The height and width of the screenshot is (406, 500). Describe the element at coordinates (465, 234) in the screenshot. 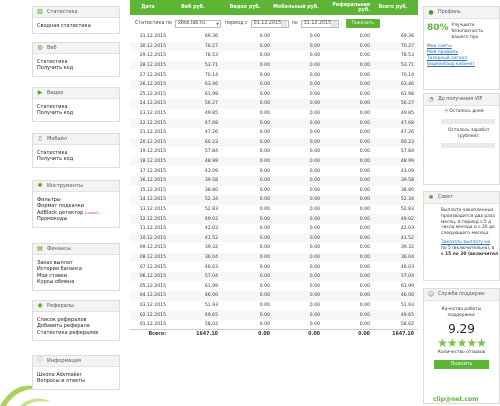

I see `advice-text: следующего месяца.` at that location.